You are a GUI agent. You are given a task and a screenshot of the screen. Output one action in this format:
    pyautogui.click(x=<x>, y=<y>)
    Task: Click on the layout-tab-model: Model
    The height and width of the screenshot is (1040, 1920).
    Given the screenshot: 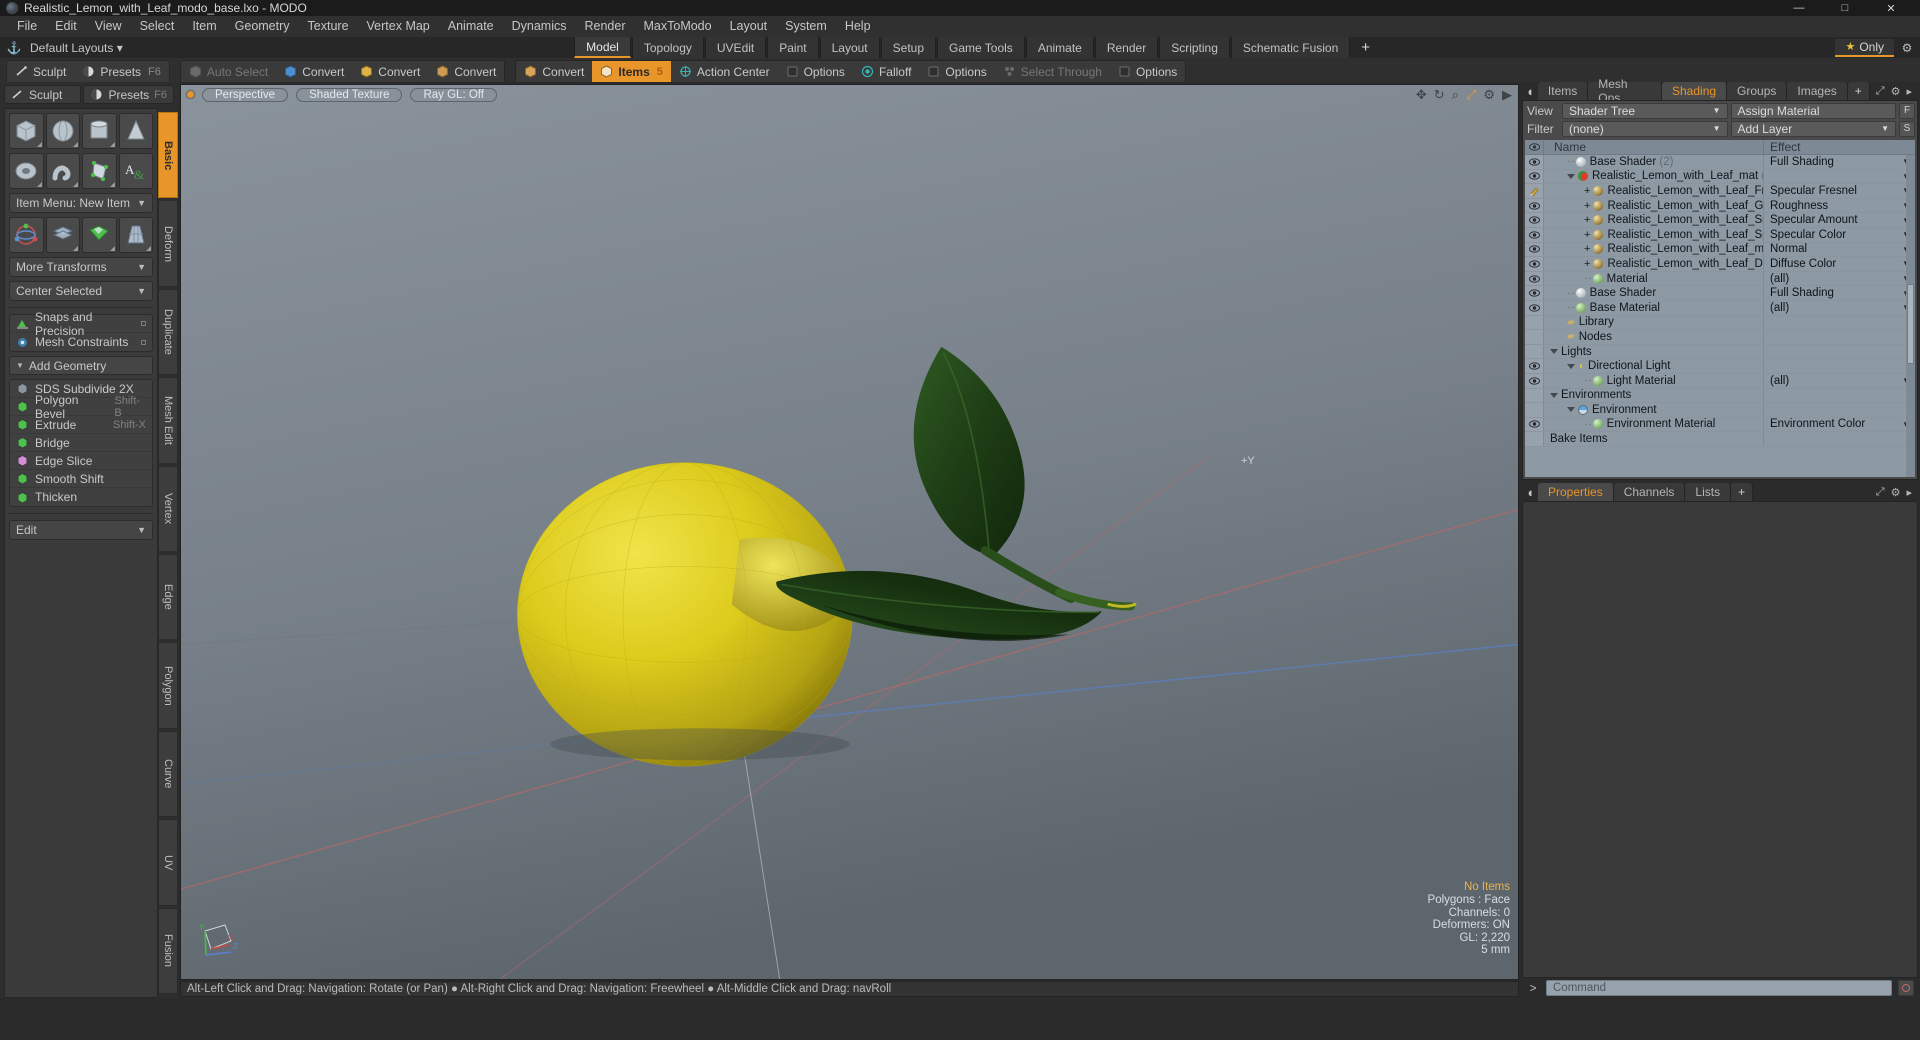 What is the action you would take?
    pyautogui.click(x=602, y=47)
    